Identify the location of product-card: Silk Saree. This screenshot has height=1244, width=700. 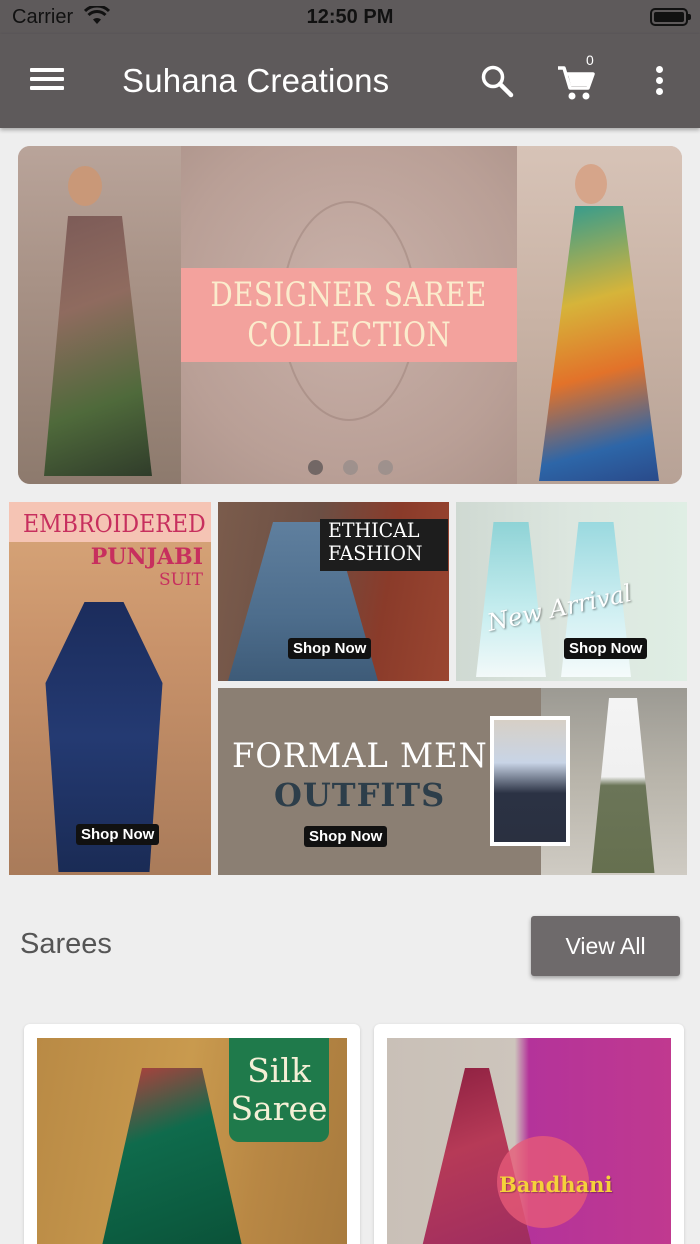
(192, 1134).